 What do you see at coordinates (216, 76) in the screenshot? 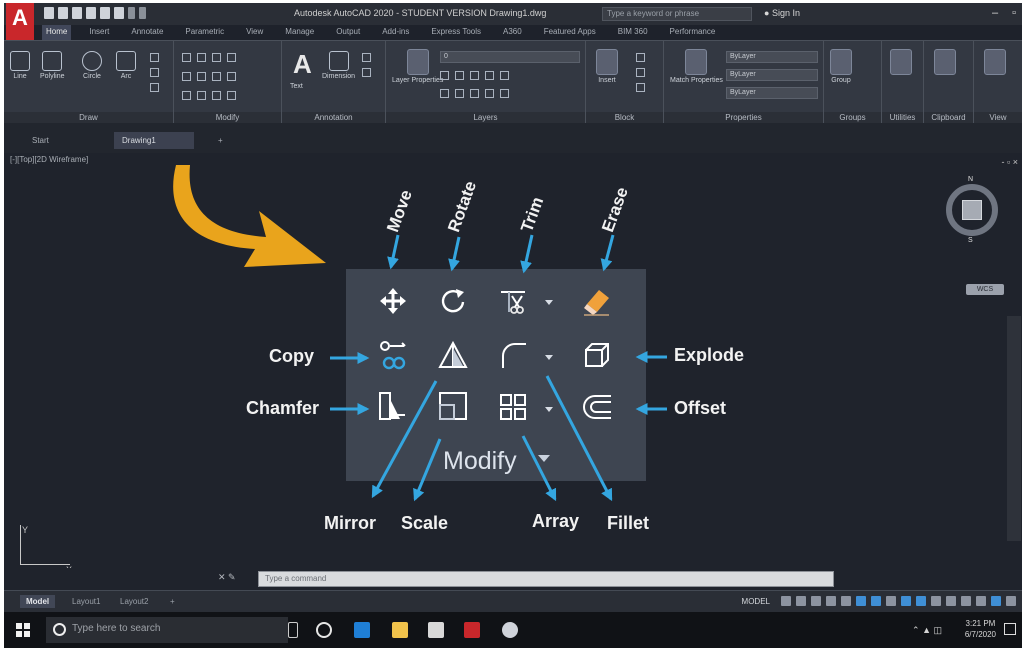
I see `fillet-small-icon` at bounding box center [216, 76].